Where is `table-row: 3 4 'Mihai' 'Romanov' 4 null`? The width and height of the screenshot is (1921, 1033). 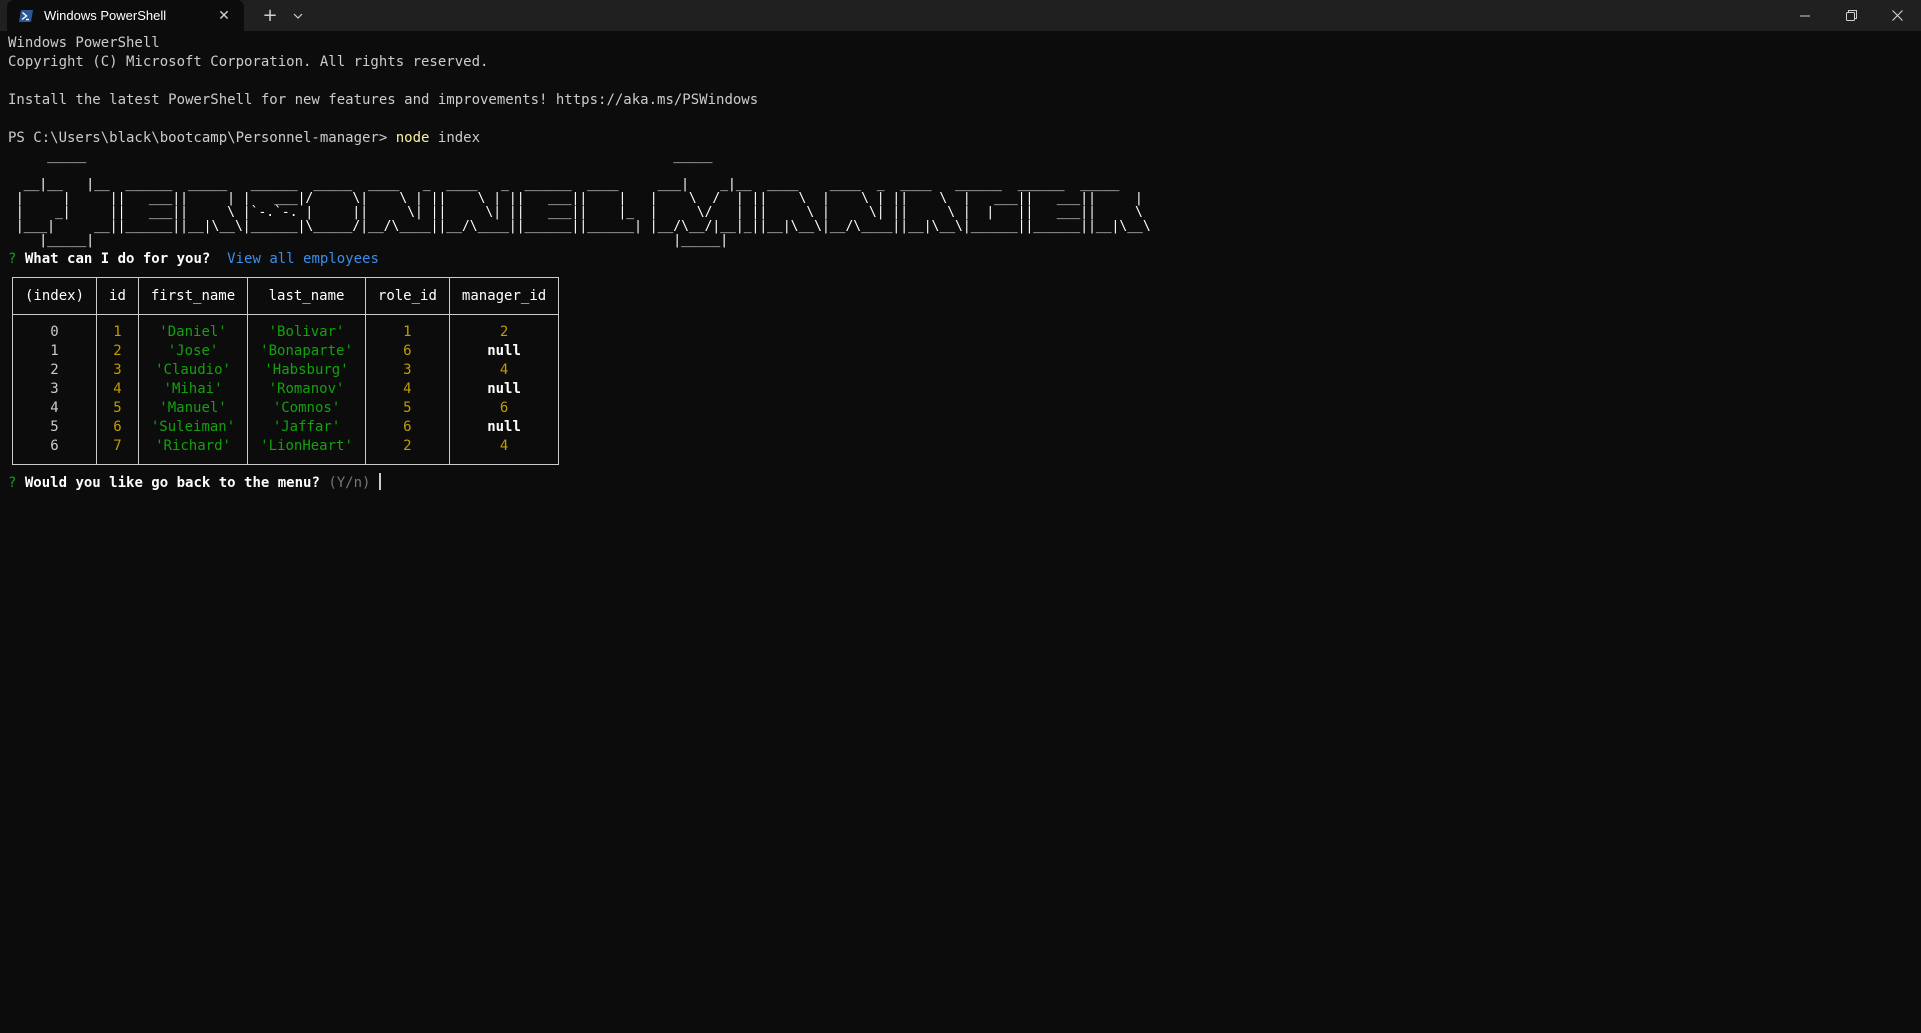 table-row: 3 4 'Mihai' 'Romanov' 4 null is located at coordinates (285, 389).